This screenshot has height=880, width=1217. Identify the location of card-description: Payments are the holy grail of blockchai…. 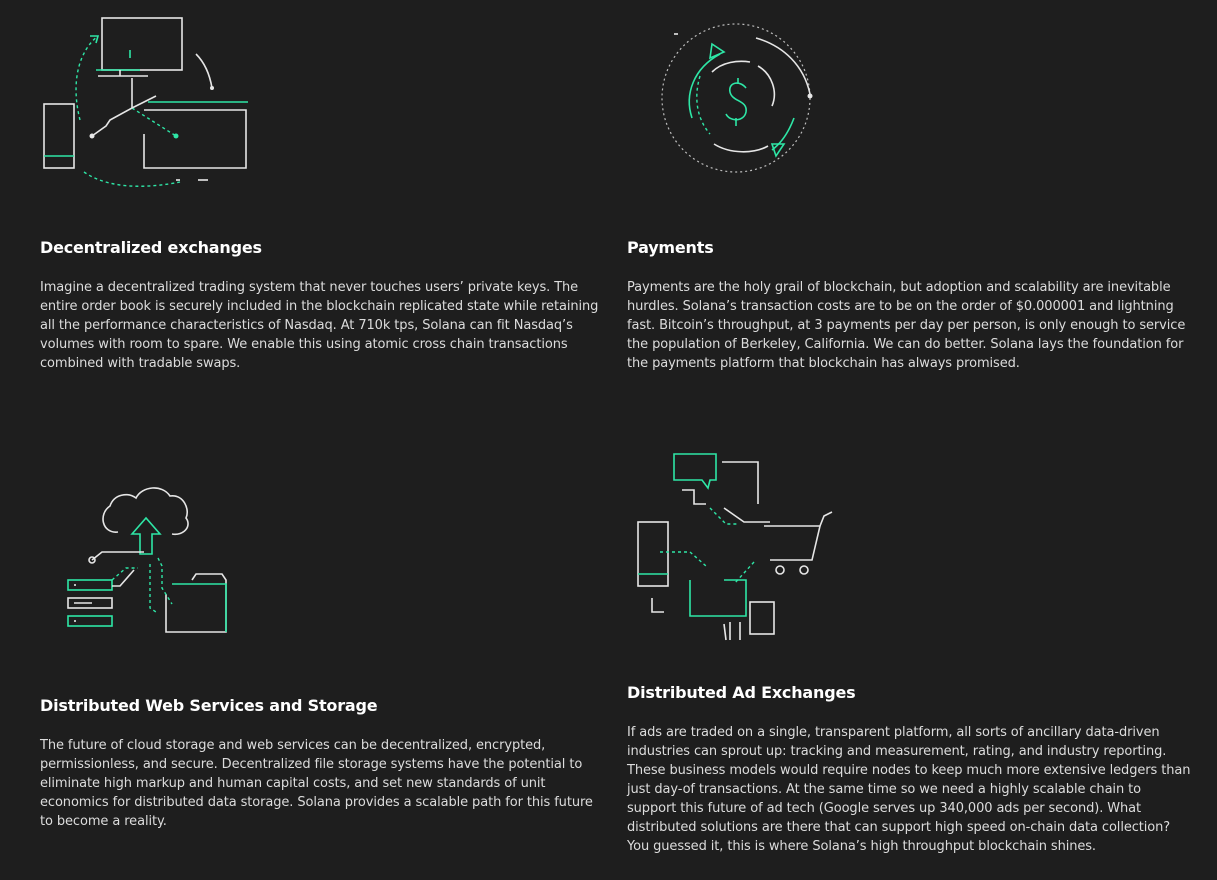
(906, 325).